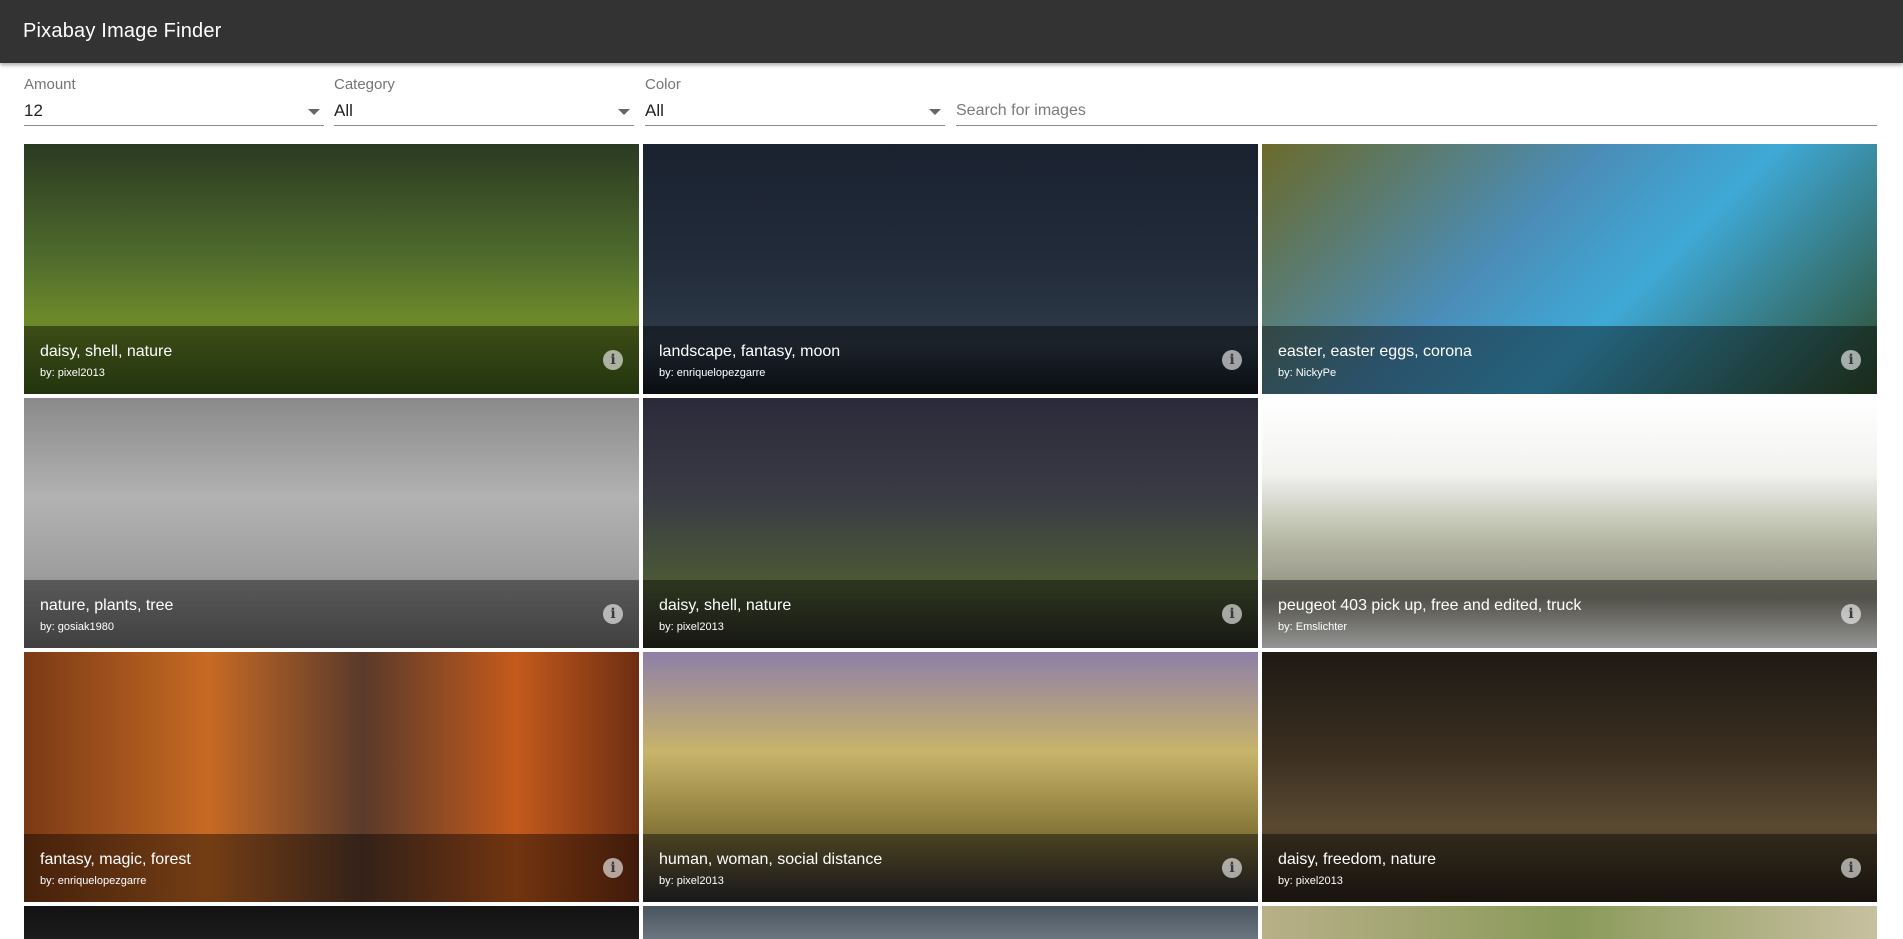  Describe the element at coordinates (663, 84) in the screenshot. I see `color-label: Color` at that location.